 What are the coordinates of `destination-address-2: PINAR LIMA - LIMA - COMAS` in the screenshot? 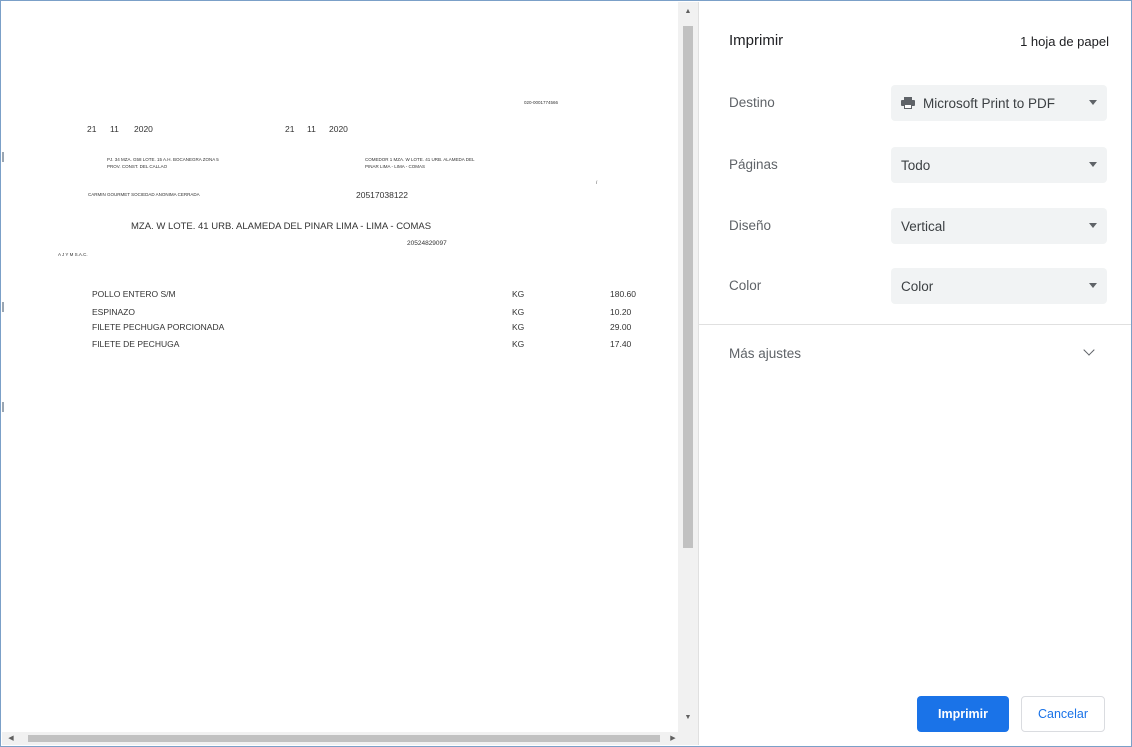 It's located at (395, 166).